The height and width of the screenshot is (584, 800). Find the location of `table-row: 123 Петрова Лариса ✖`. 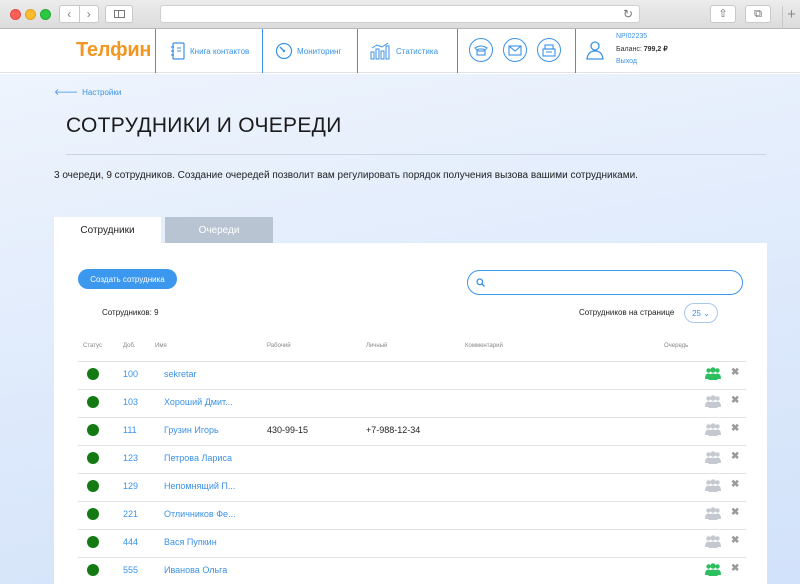

table-row: 123 Петрова Лариса ✖ is located at coordinates (410, 459).